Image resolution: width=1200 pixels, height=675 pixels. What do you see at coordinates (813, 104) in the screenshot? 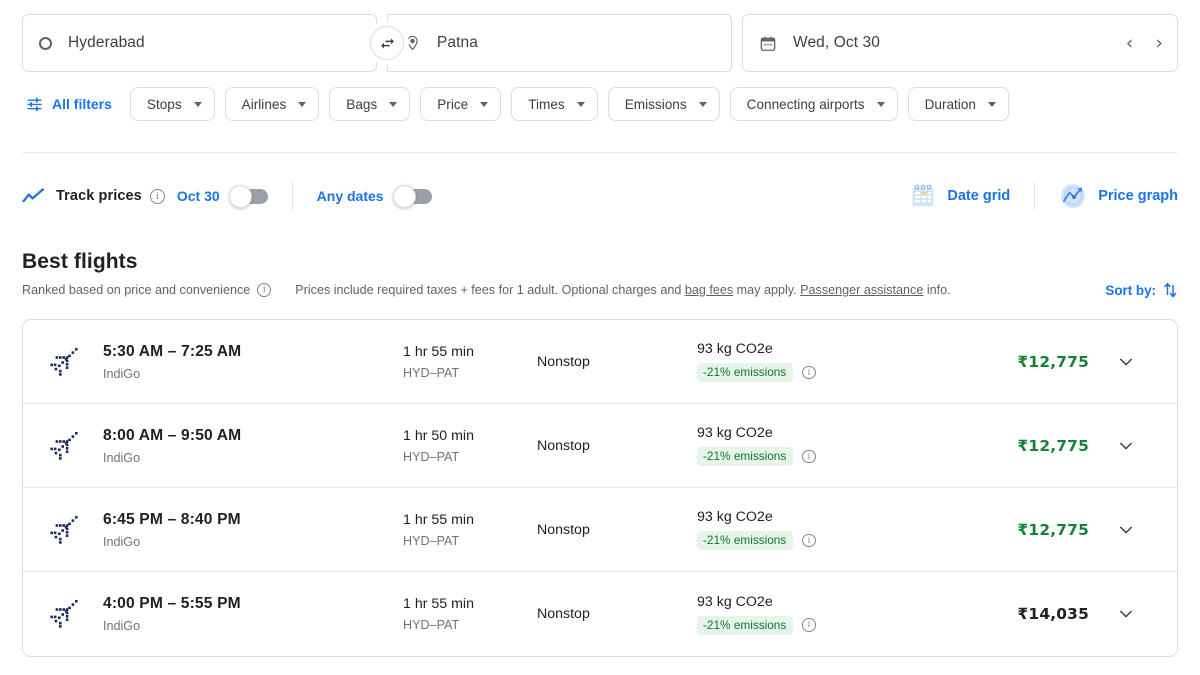
I see `filter-chip-connecting-airports: Connecting airports` at bounding box center [813, 104].